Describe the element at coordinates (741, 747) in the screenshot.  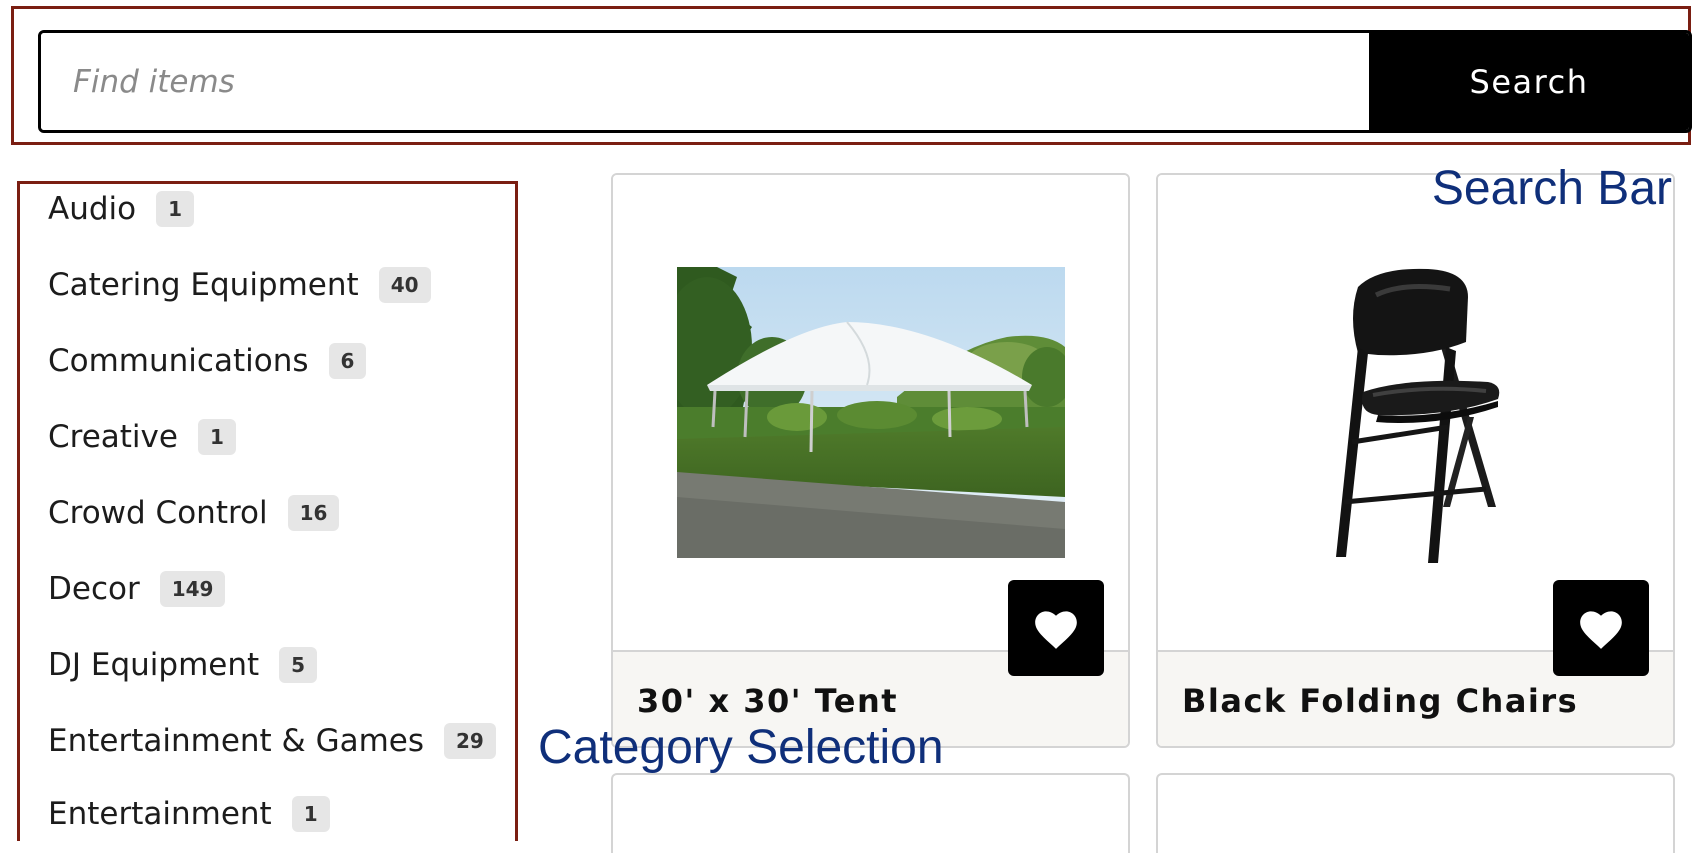
I see `category-selection-annotation: Category Selection` at that location.